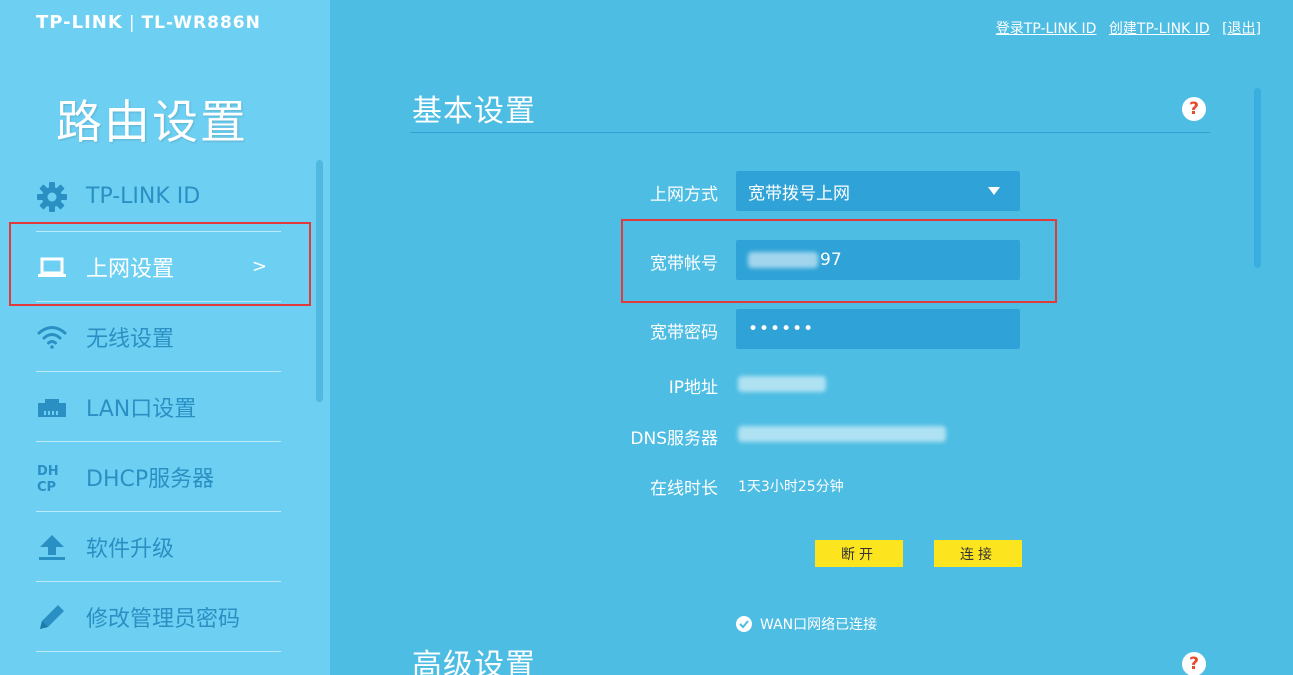 The image size is (1293, 675). I want to click on top-links: 登录TP-LINK ID 创建TP-LINK ID [退出], so click(1124, 28).